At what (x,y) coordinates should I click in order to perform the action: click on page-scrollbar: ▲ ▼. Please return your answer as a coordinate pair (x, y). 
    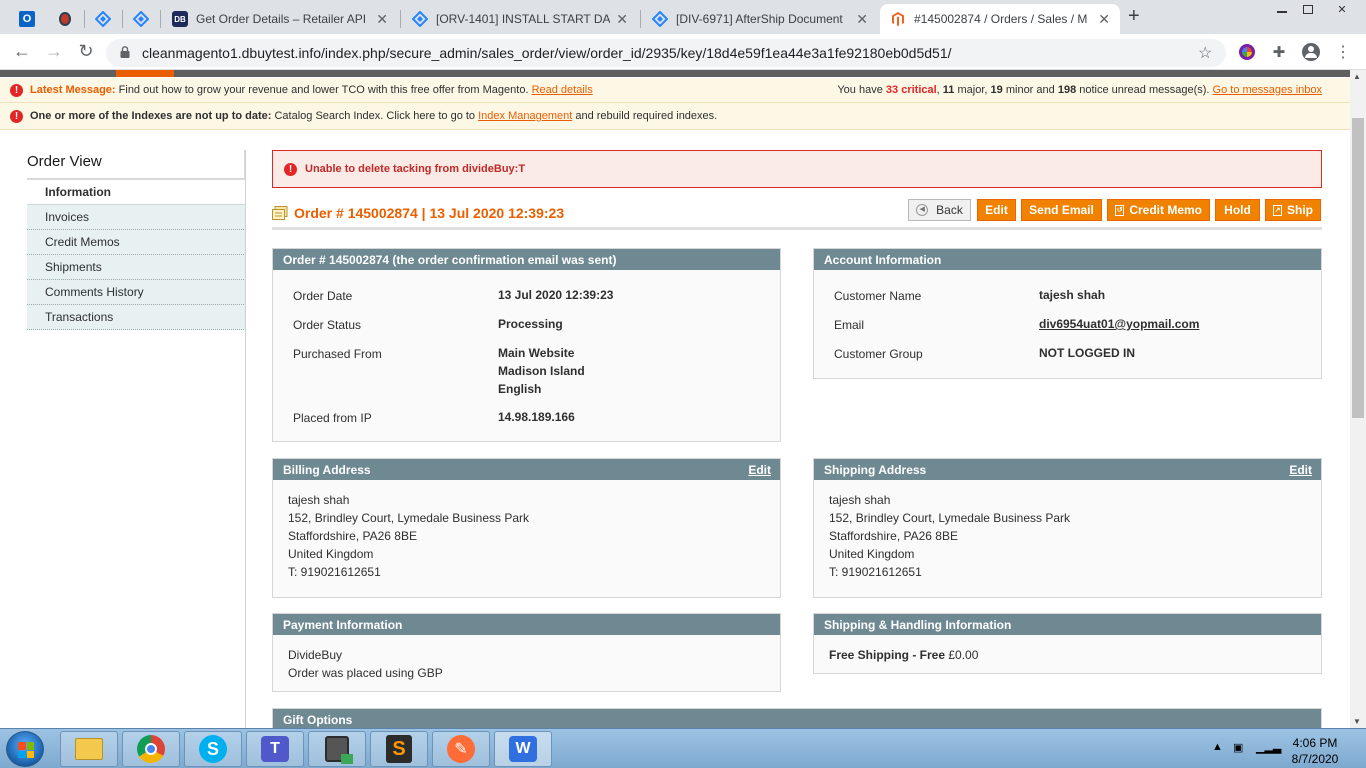
    Looking at the image, I should click on (1358, 399).